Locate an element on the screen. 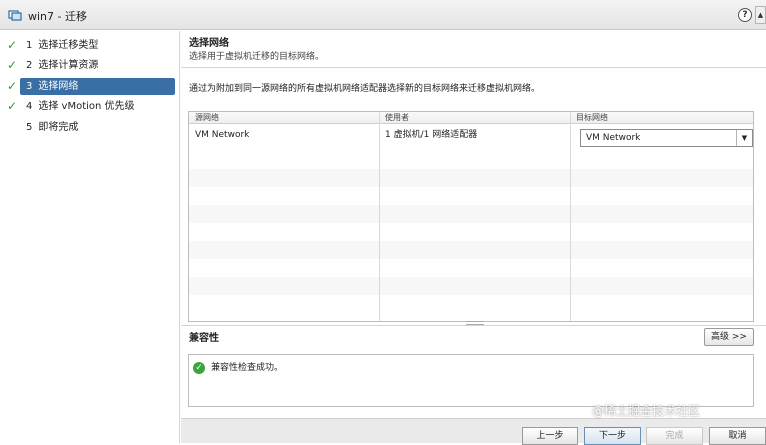  cancel-button: 取消 is located at coordinates (737, 436).